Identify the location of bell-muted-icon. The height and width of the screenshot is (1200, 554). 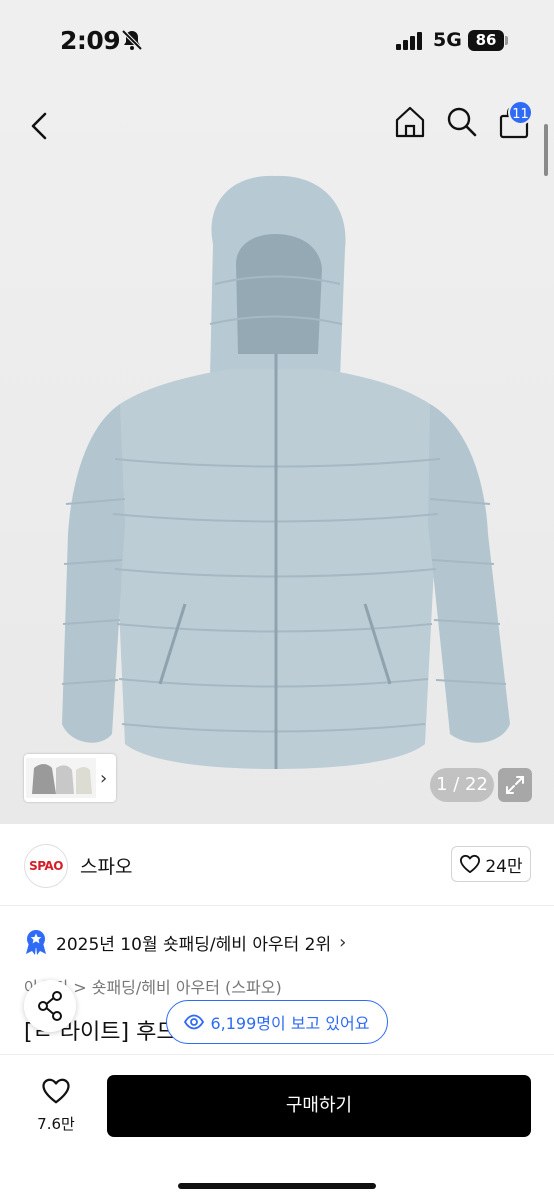
(132, 40).